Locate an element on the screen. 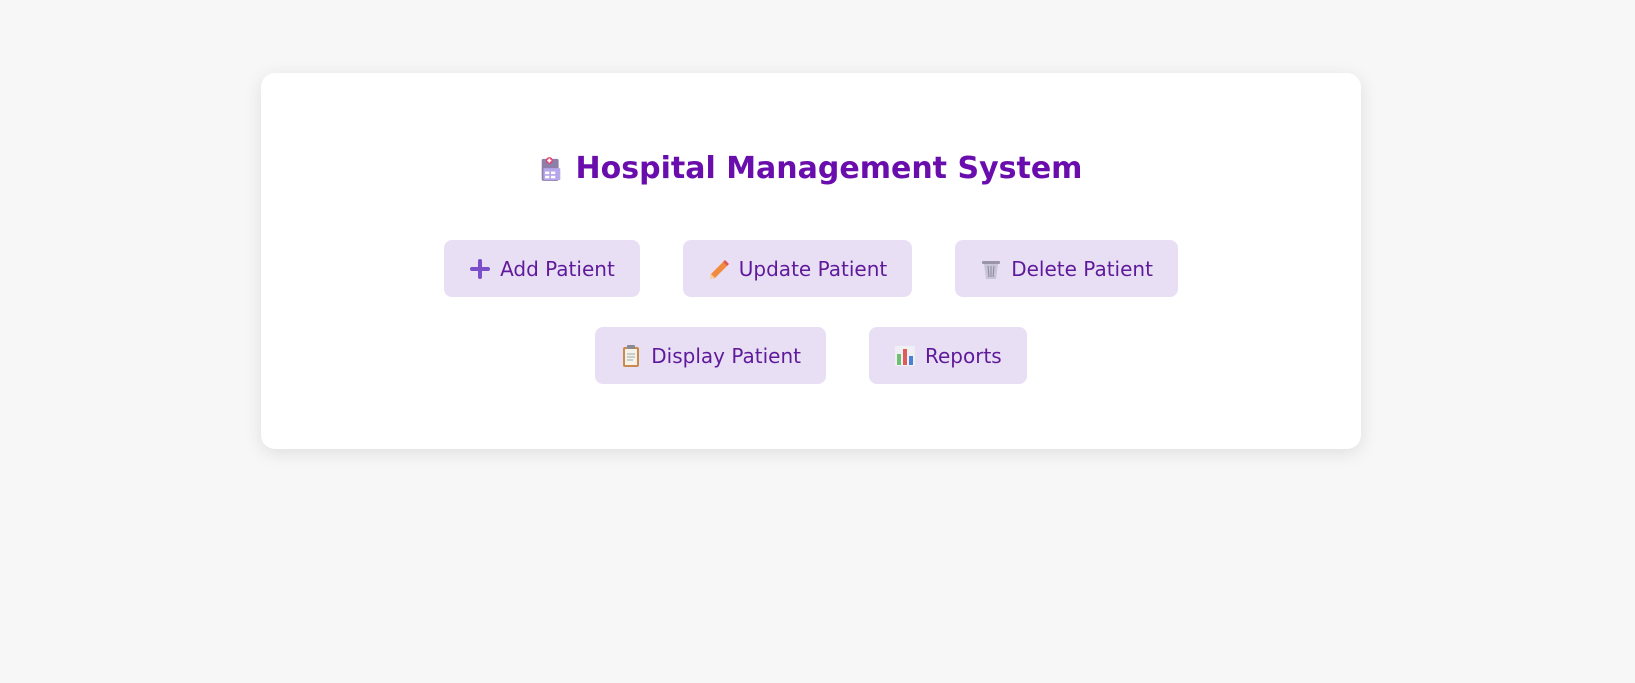  delete-patient-label: Delete Patient is located at coordinates (1082, 268).